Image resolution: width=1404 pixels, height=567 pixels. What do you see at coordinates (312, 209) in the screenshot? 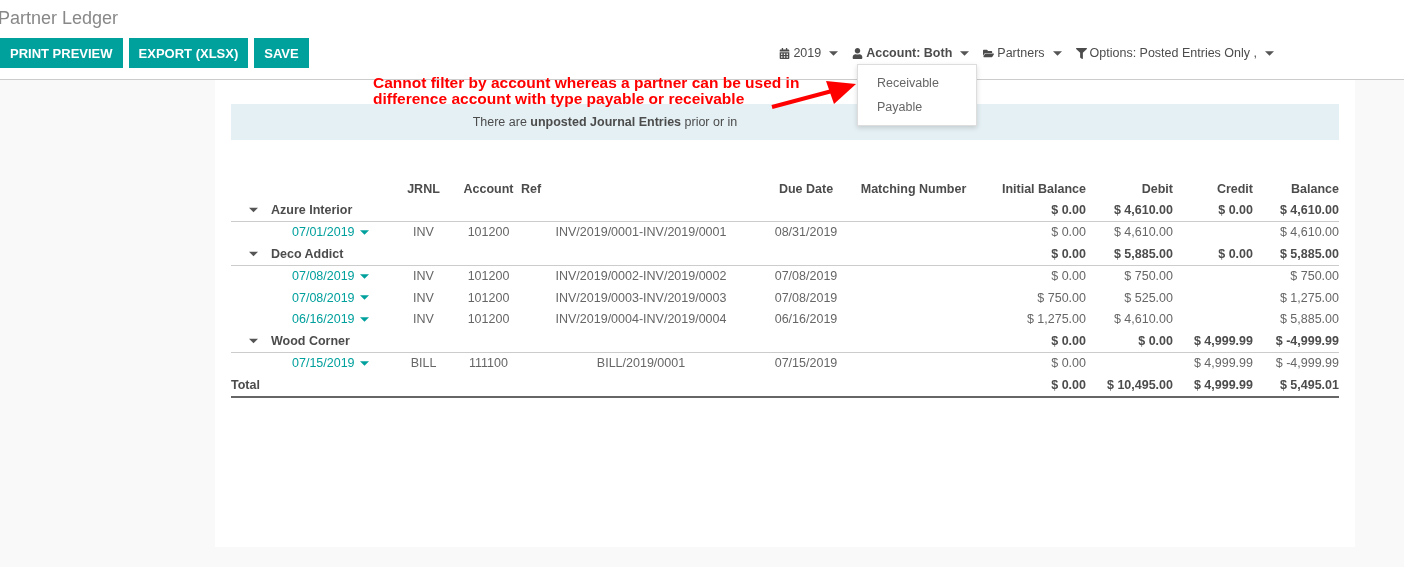
I see `partner-name: Azure Interior` at bounding box center [312, 209].